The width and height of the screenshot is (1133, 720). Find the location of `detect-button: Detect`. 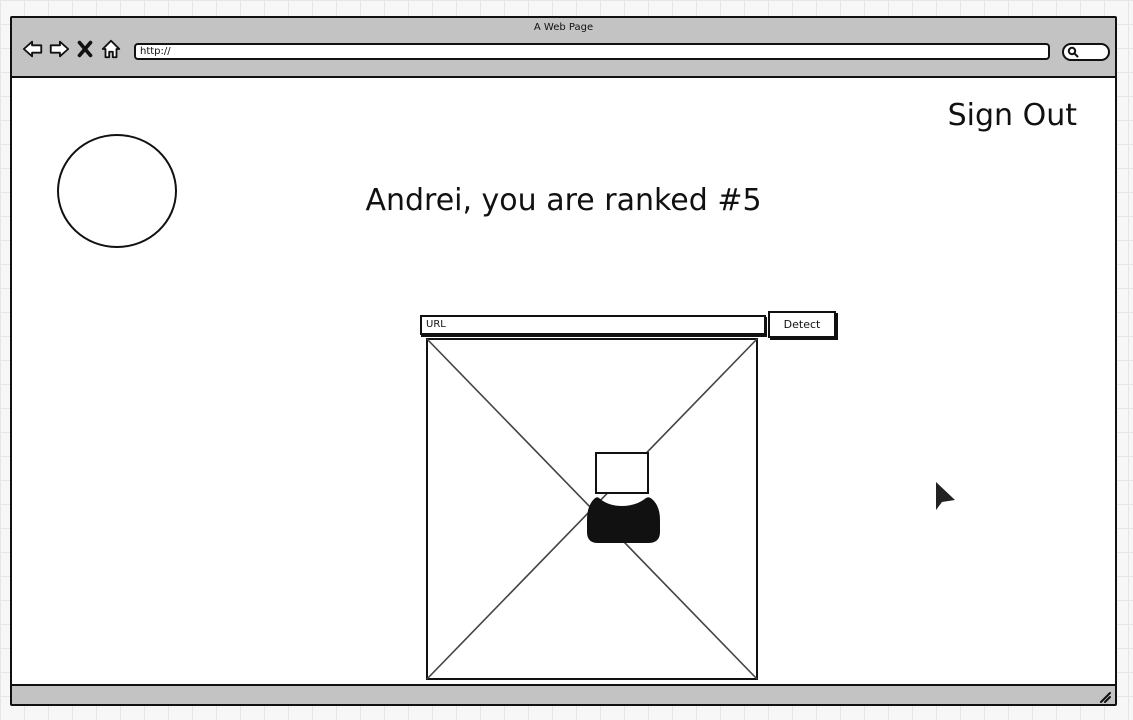

detect-button: Detect is located at coordinates (802, 324).